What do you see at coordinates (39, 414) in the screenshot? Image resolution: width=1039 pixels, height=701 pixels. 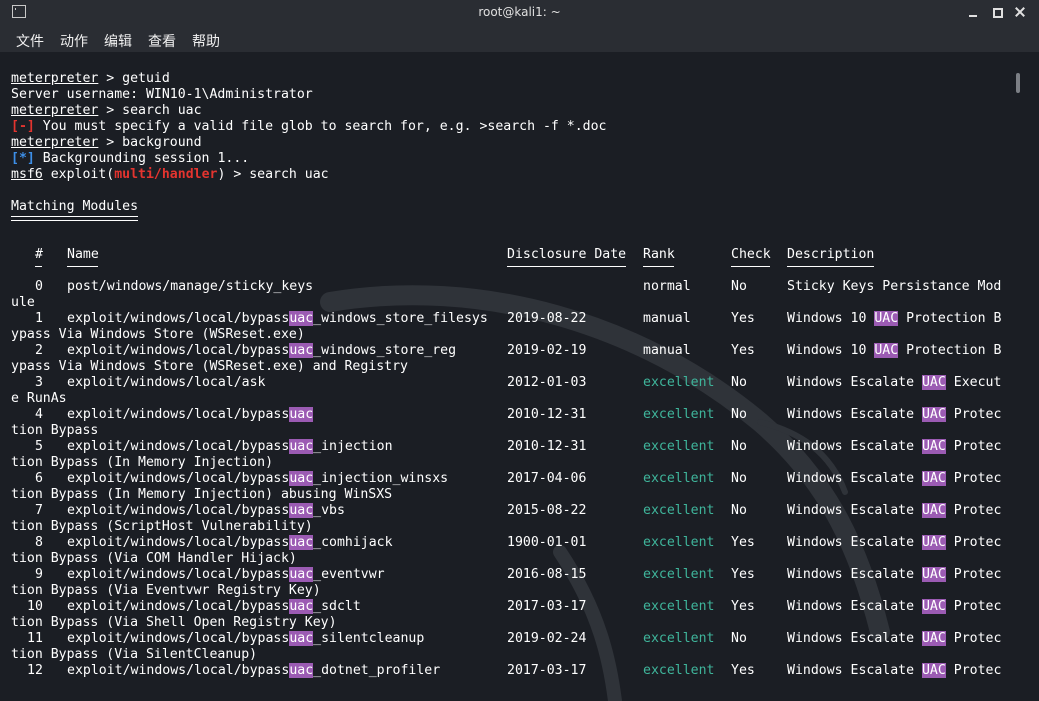 I see `row-number: 4` at bounding box center [39, 414].